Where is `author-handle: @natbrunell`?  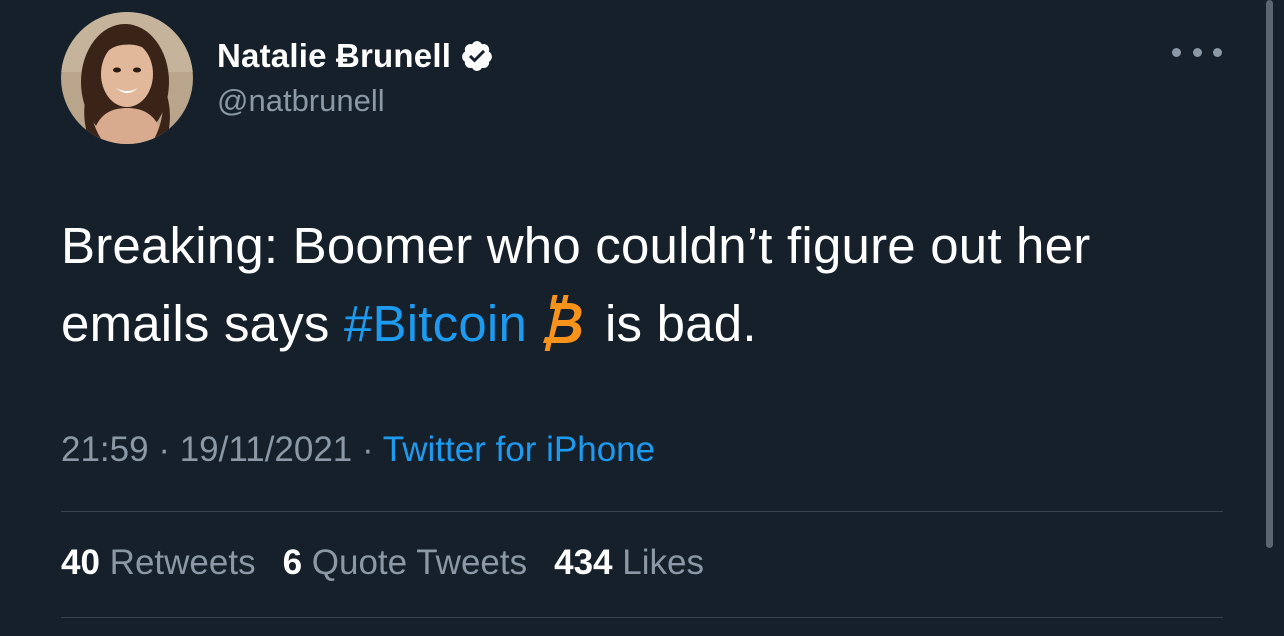
author-handle: @natbrunell is located at coordinates (301, 101).